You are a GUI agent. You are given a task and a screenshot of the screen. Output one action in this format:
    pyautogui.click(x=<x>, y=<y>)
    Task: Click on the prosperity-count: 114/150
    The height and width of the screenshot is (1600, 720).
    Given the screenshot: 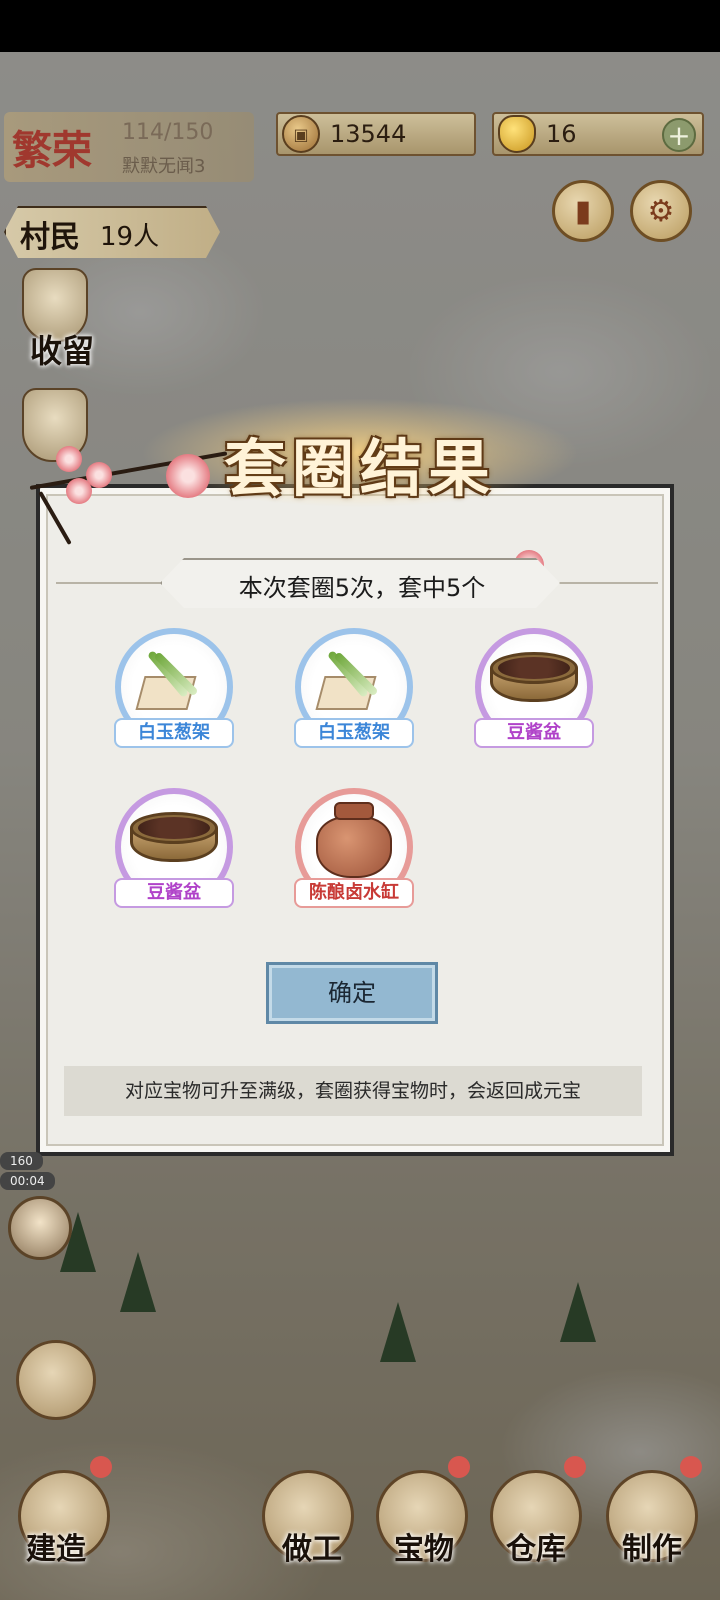 What is the action you would take?
    pyautogui.click(x=168, y=132)
    